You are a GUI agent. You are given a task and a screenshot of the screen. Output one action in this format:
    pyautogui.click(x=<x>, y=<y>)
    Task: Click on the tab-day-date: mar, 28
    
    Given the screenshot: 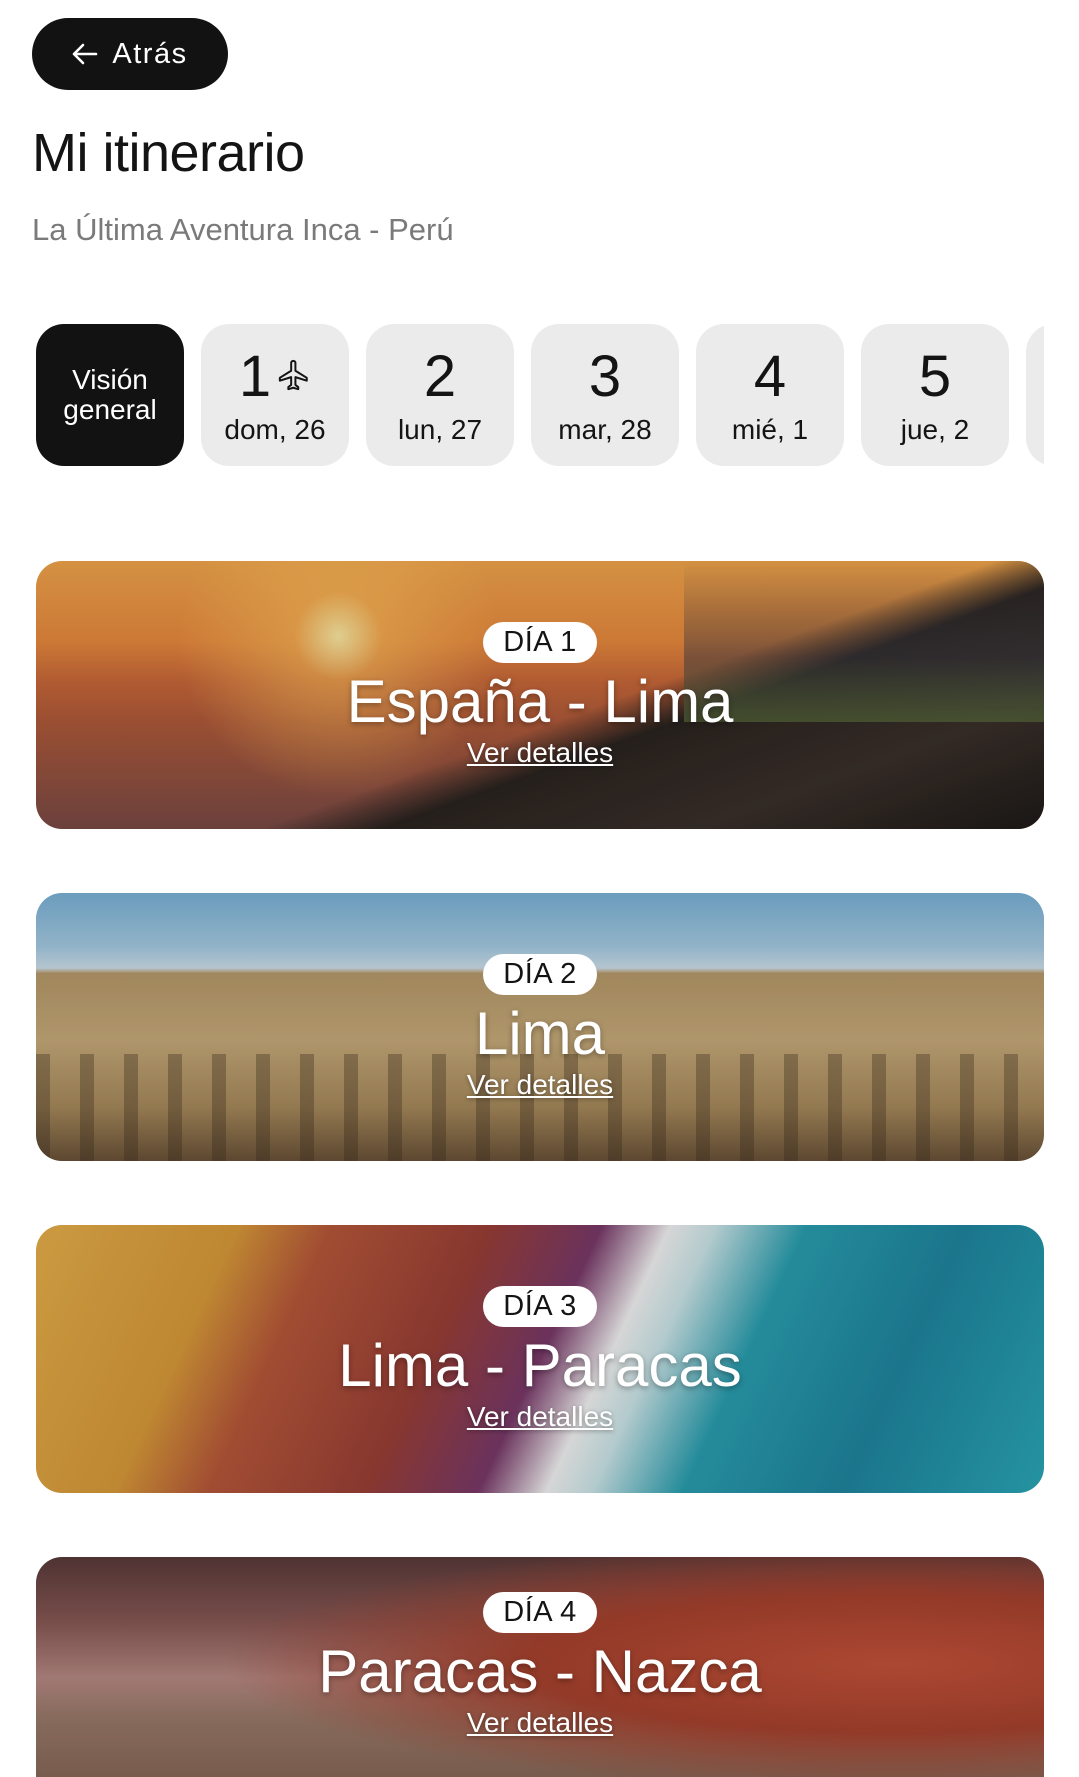 What is the action you would take?
    pyautogui.click(x=605, y=429)
    